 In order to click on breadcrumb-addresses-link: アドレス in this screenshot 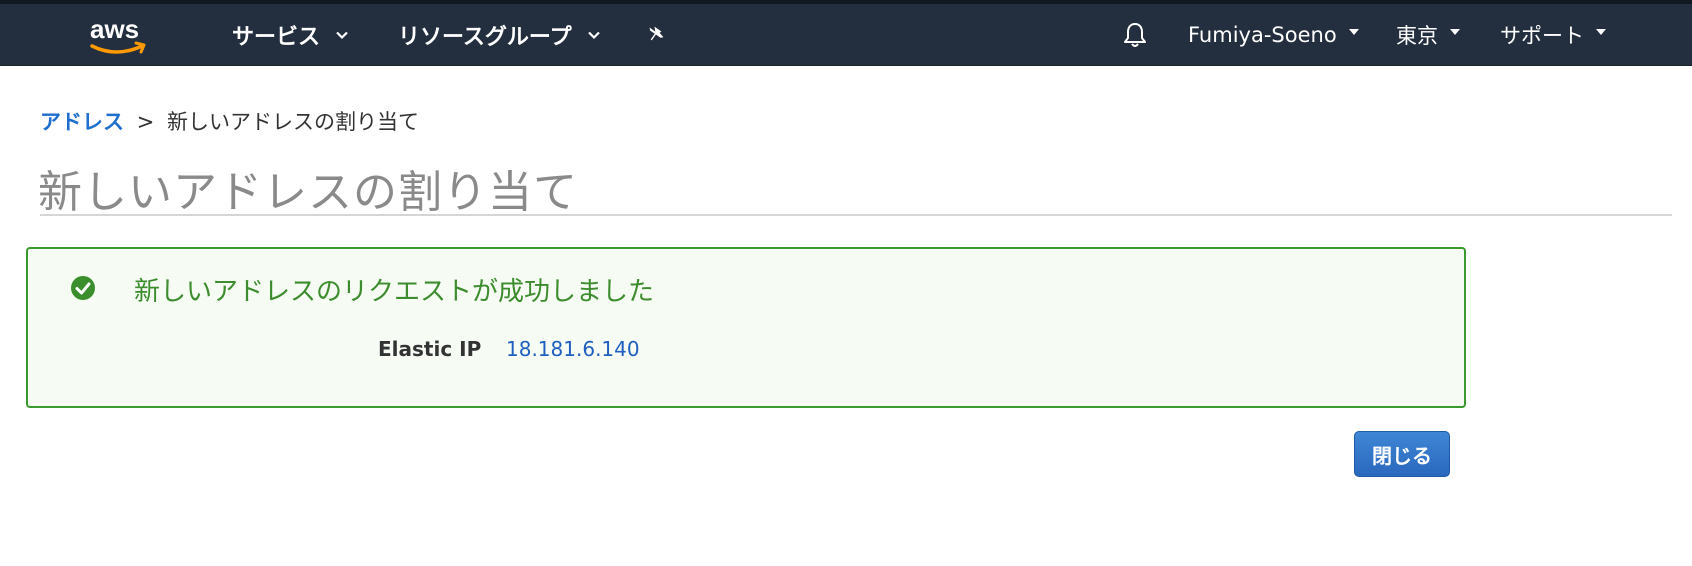, I will do `click(82, 122)`.